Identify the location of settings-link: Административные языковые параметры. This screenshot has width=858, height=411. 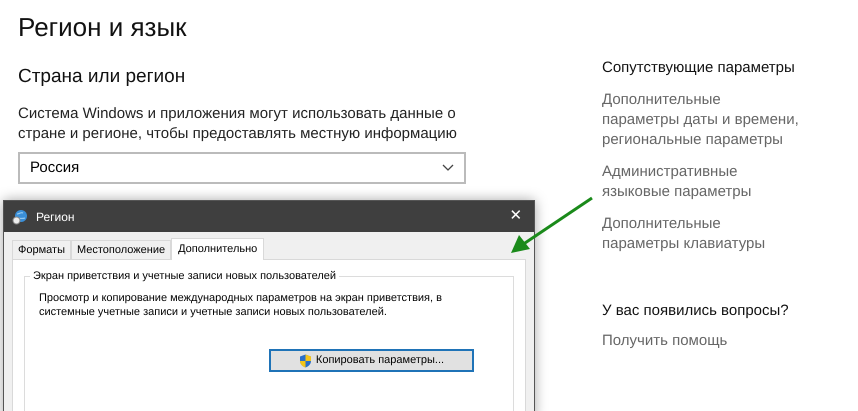
(702, 182).